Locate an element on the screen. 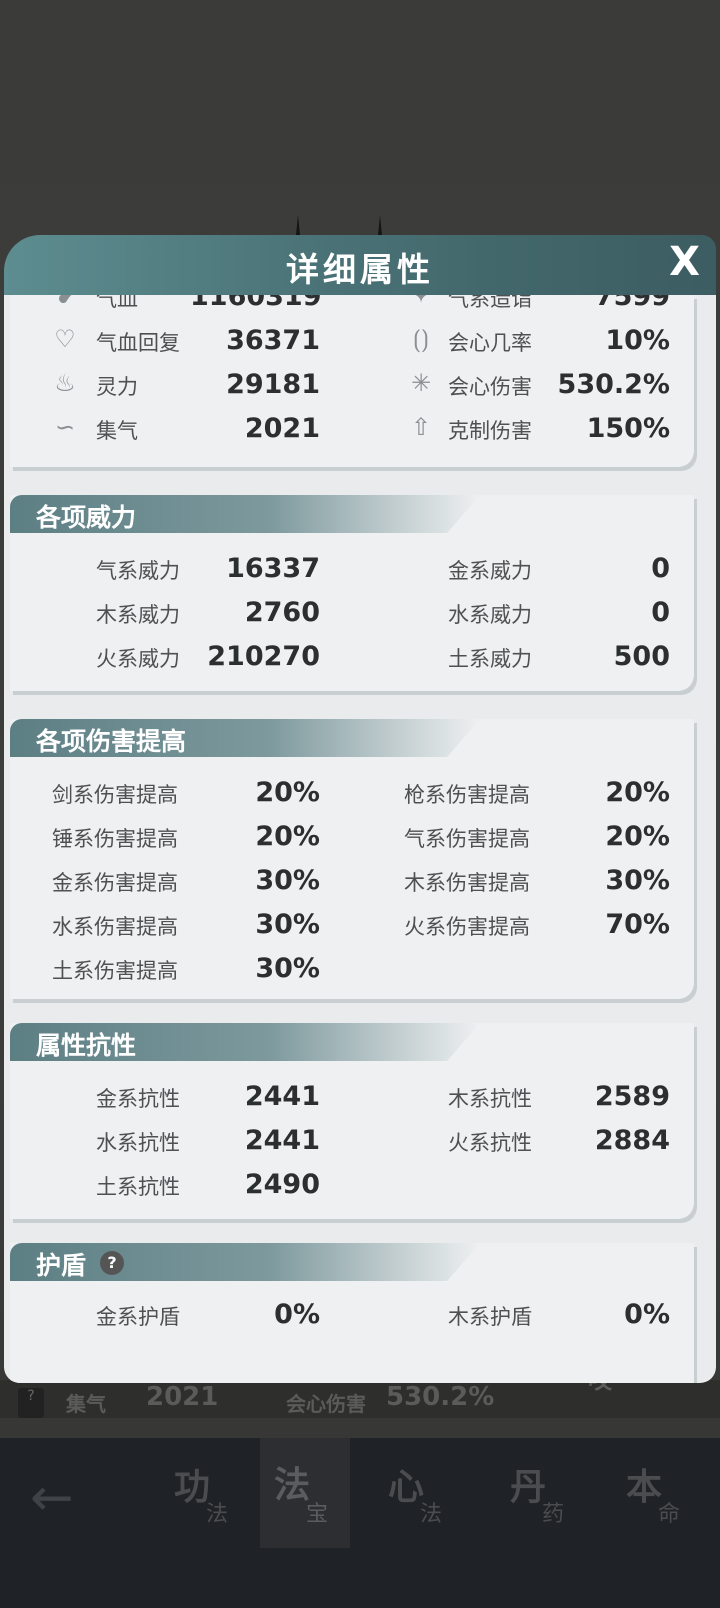 The height and width of the screenshot is (1608, 720). stat-row: ∽ 集气 2021 ⇧ 克制伤害 150% is located at coordinates (352, 434).